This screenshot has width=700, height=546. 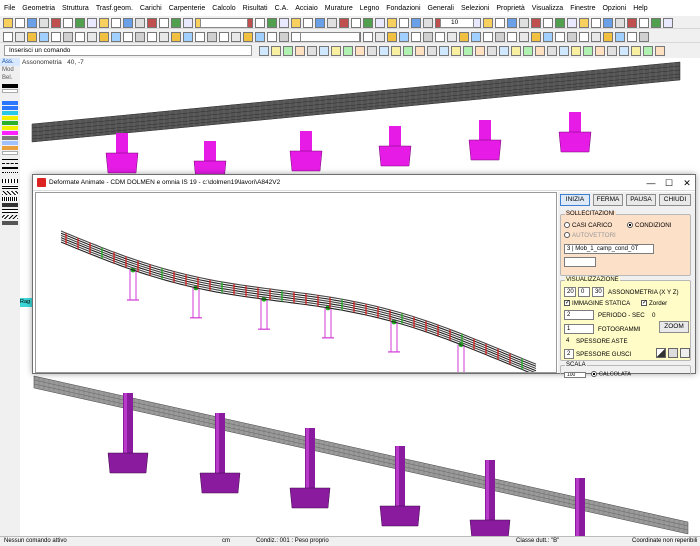 I want to click on calcolata-radio: CALCOLATA, so click(x=611, y=374).